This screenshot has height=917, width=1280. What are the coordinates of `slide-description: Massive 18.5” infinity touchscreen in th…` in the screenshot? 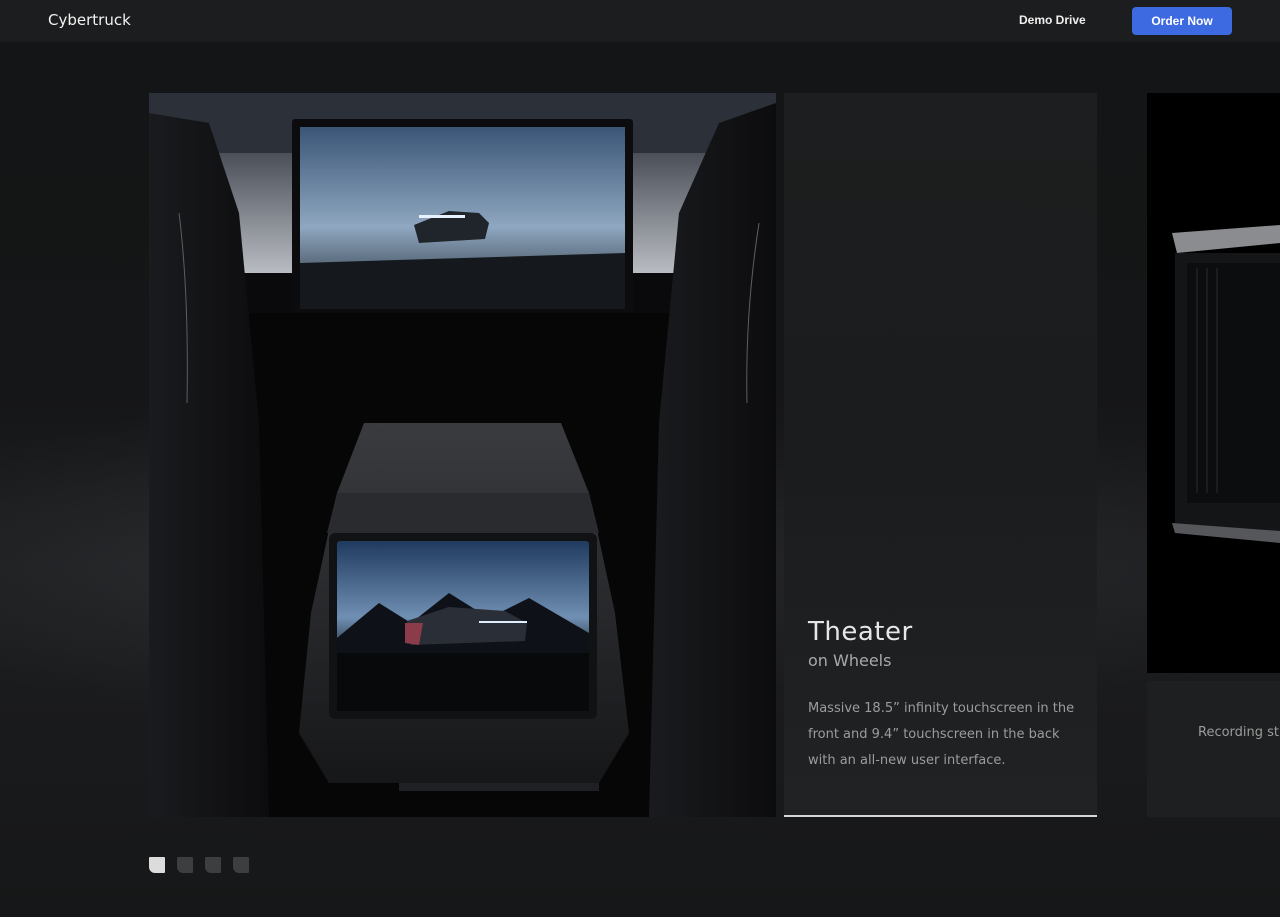 It's located at (941, 734).